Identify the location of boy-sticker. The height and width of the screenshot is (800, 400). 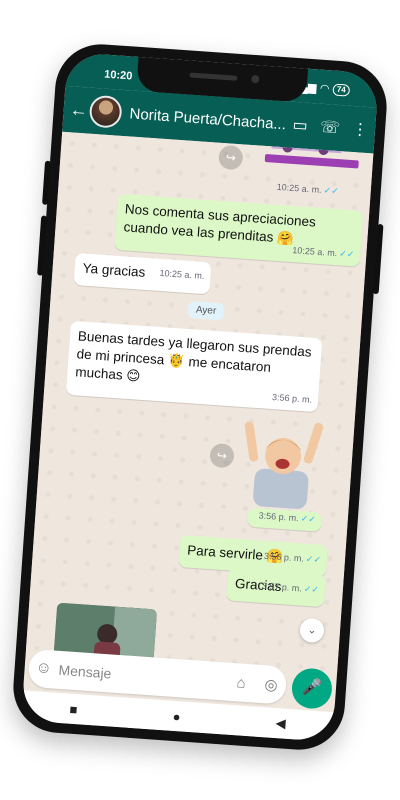
(283, 461).